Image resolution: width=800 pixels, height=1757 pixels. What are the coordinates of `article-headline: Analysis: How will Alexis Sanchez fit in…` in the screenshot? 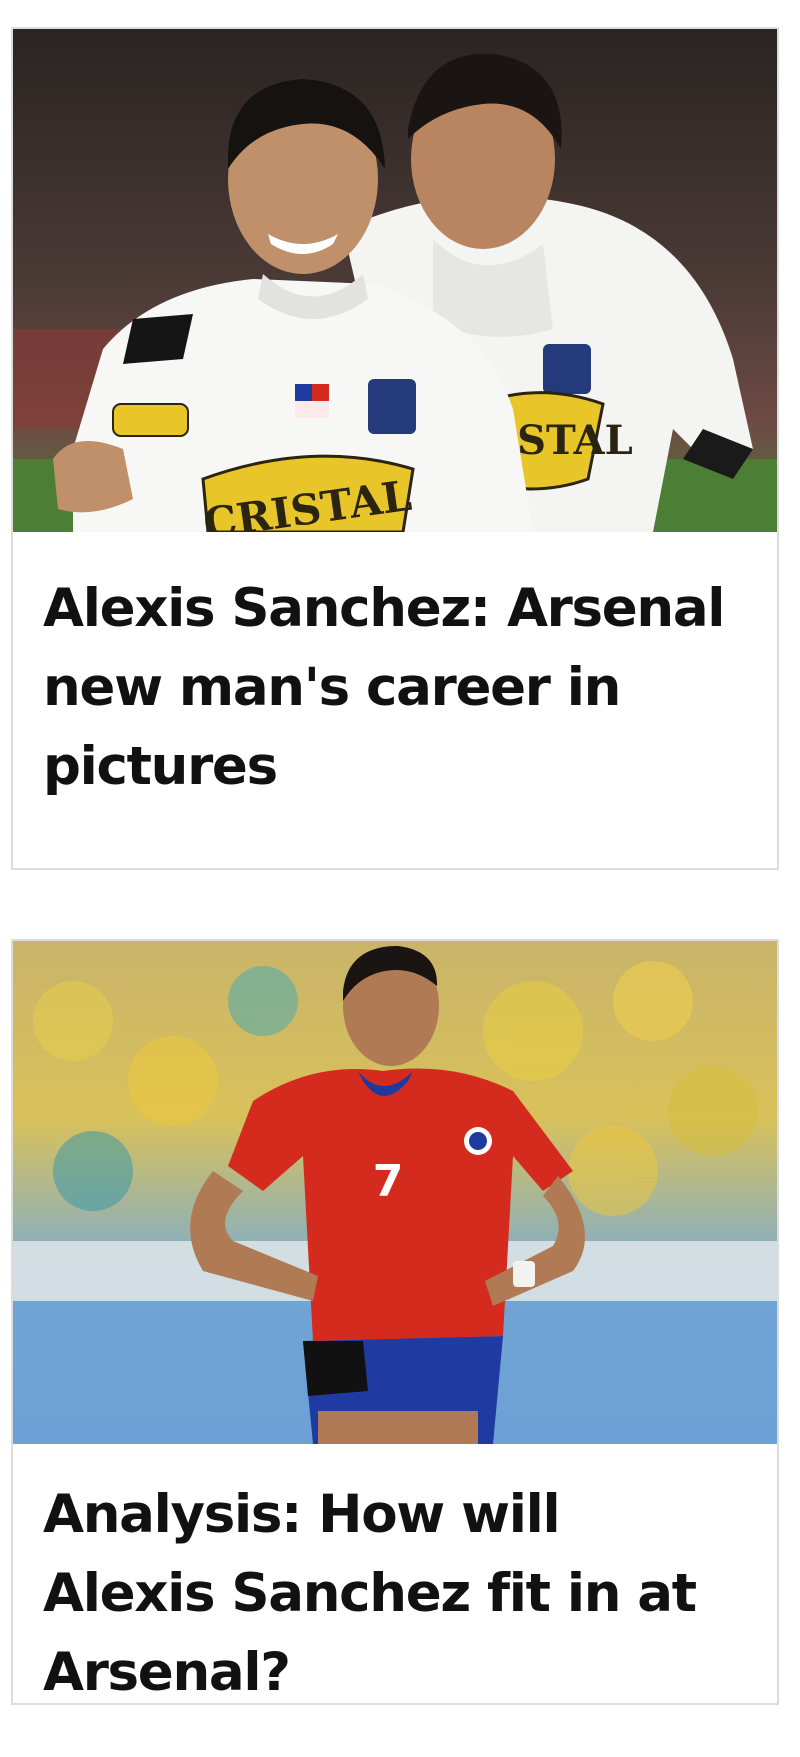 It's located at (395, 1593).